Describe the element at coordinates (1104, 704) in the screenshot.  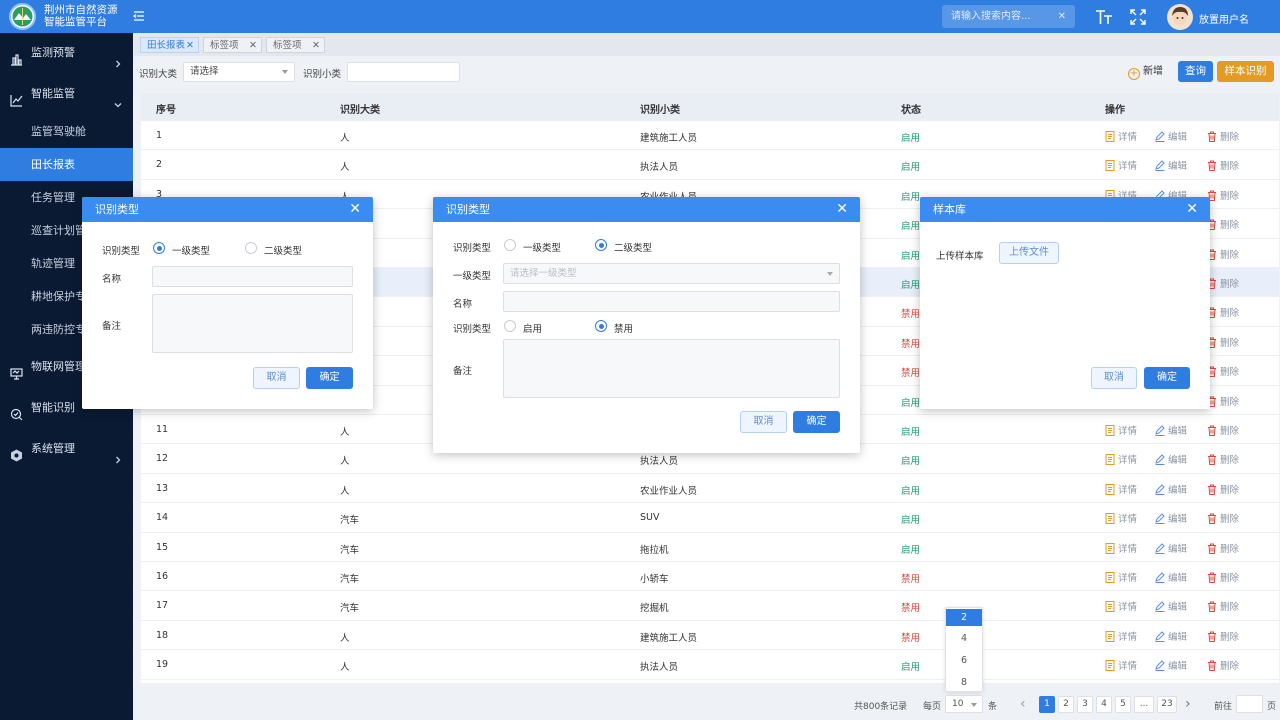
I see `page-button: 4` at that location.